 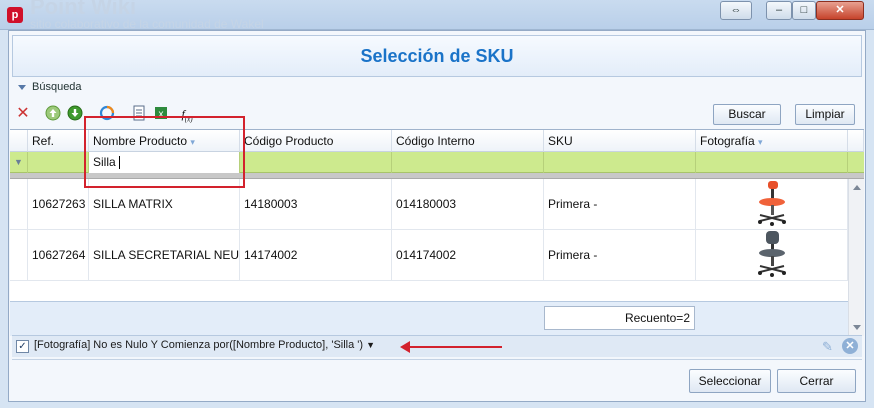 What do you see at coordinates (760, 142) in the screenshot?
I see `filter-funnel-icon: ▾` at bounding box center [760, 142].